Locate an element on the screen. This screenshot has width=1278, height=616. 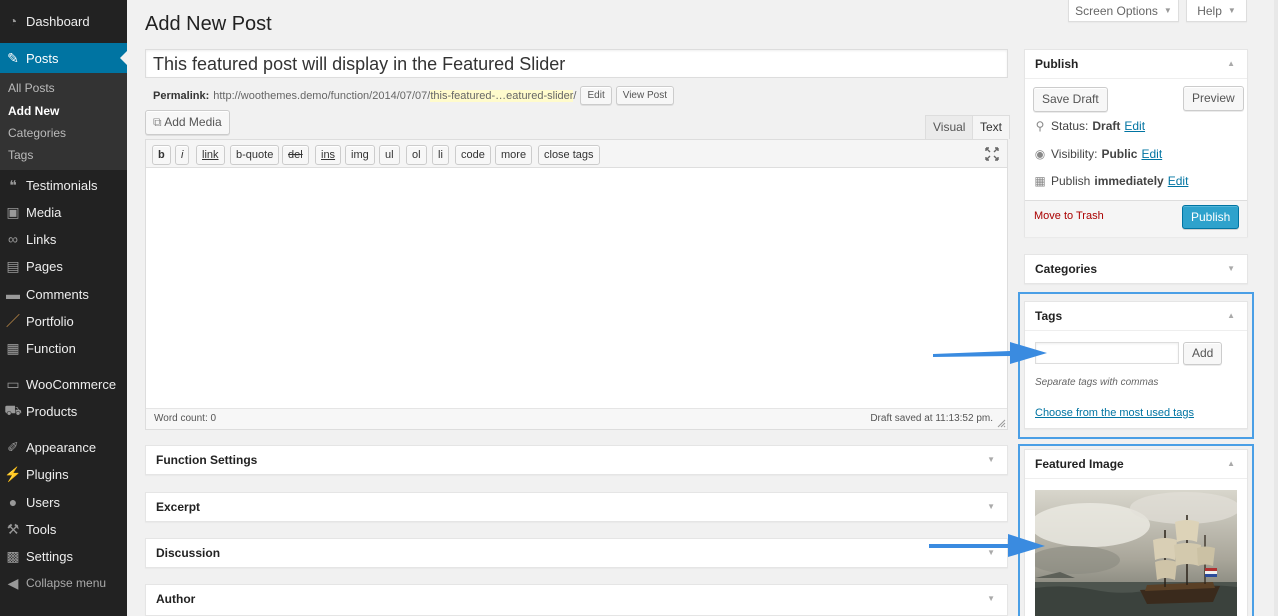
most-used-tags-link: Choose from the most used tags is located at coordinates (1114, 413).